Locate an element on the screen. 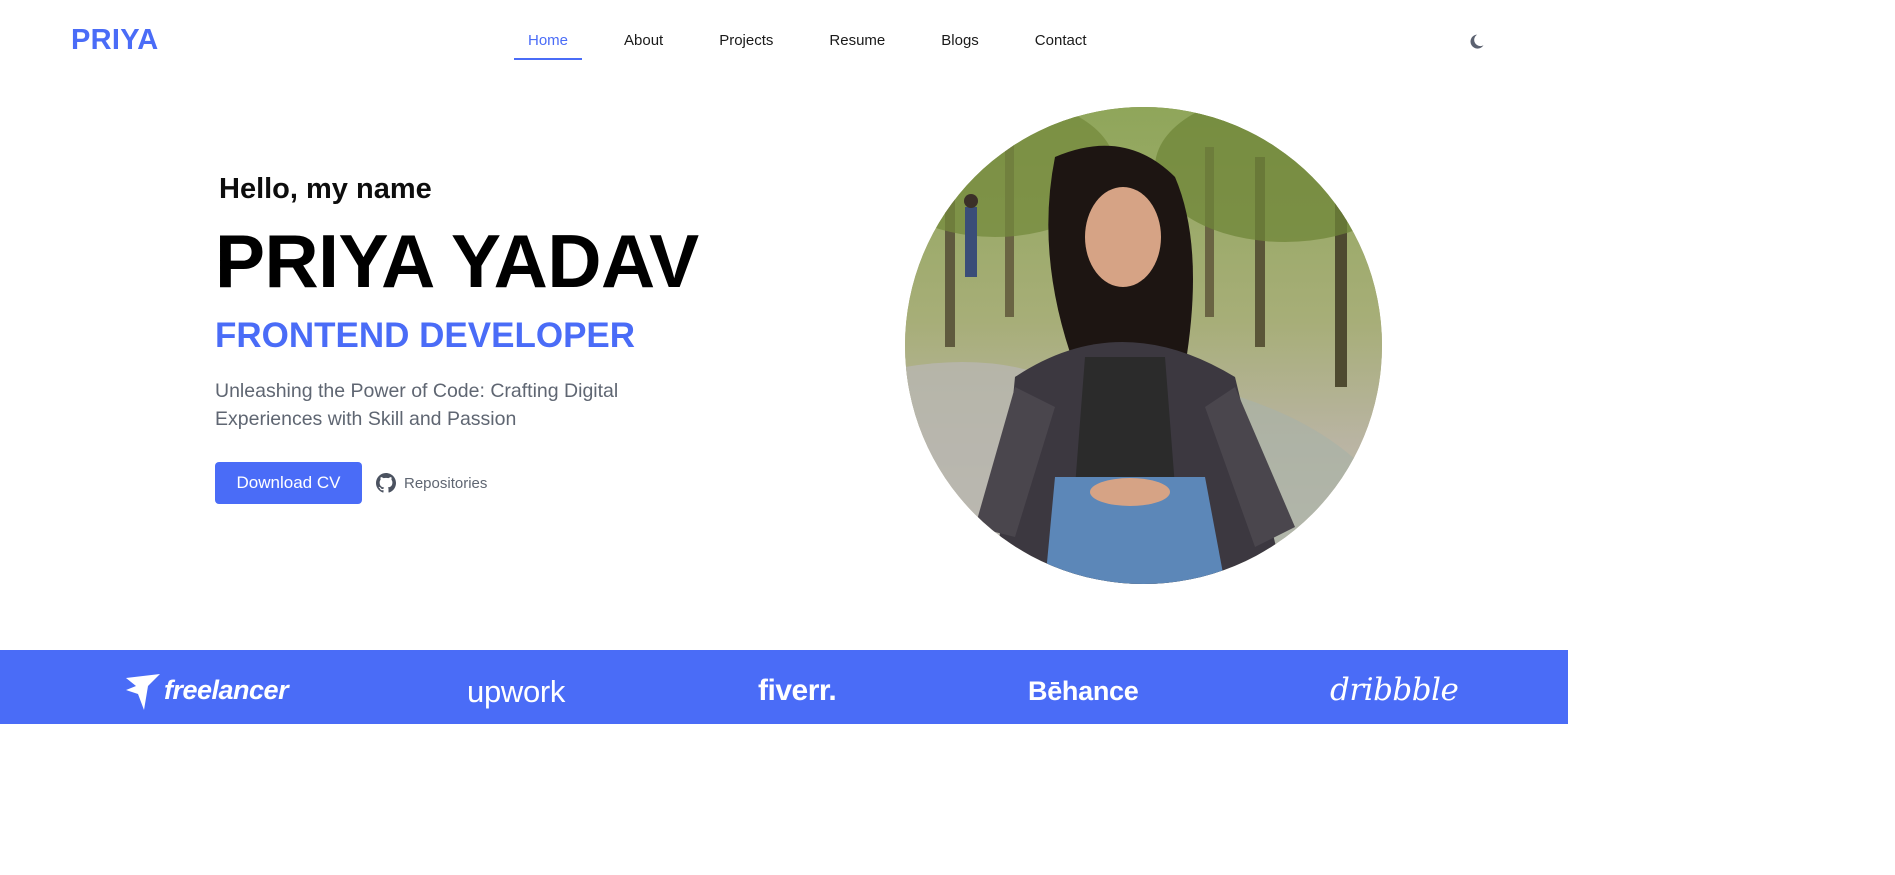  main-nav: Home About Projects Resume Blogs Contact is located at coordinates (807, 41).